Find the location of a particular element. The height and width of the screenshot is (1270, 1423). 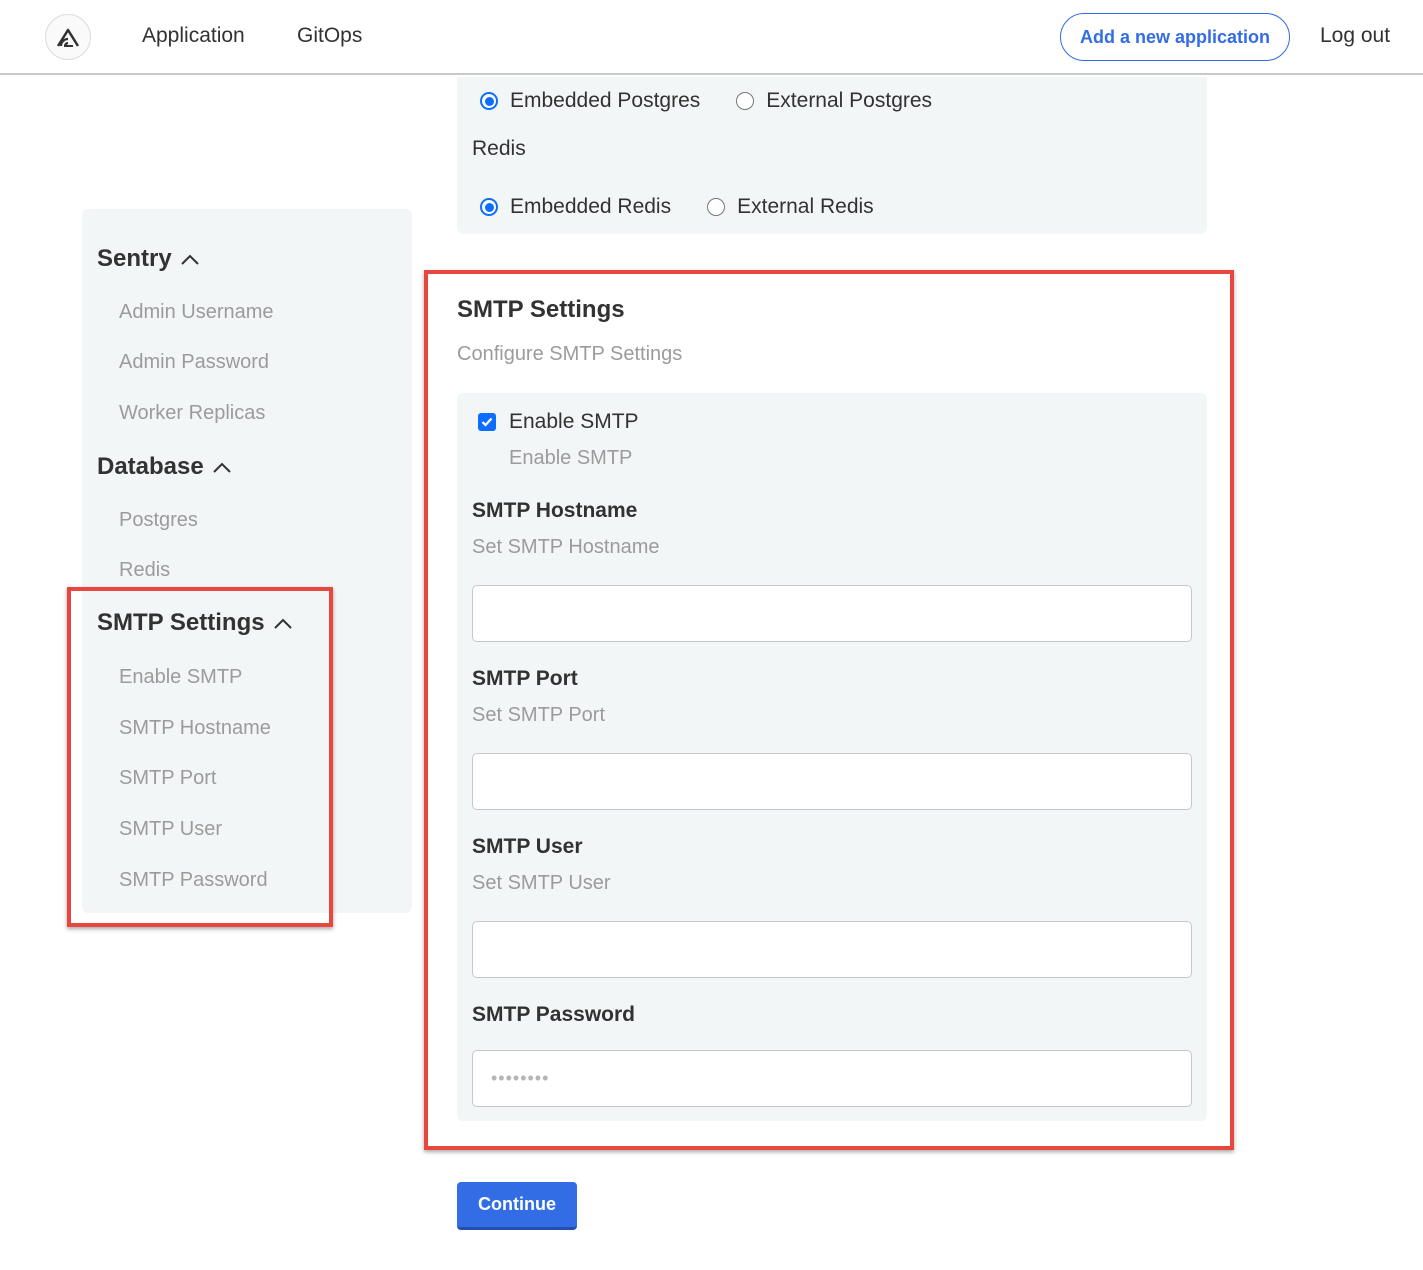

sidebar-item-smtp-port: SMTP Port is located at coordinates (167, 778).